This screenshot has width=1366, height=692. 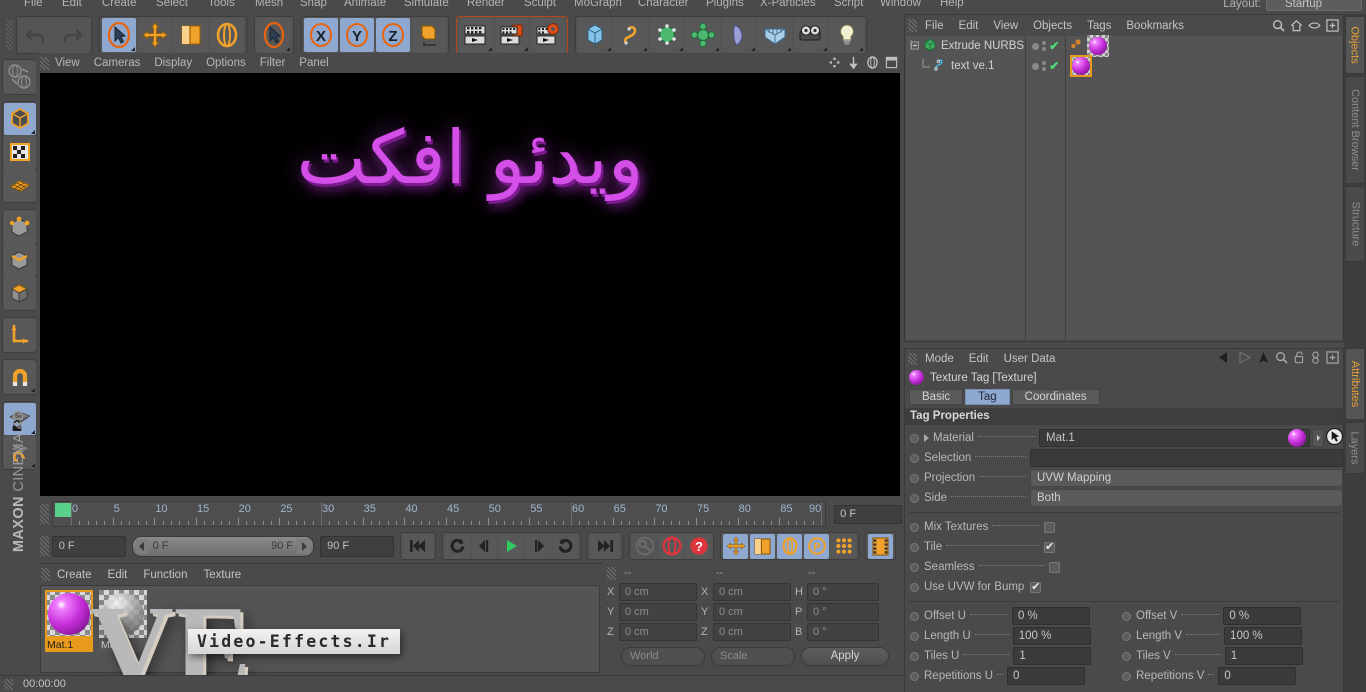 I want to click on size-y-field: 0 cm, so click(x=752, y=612).